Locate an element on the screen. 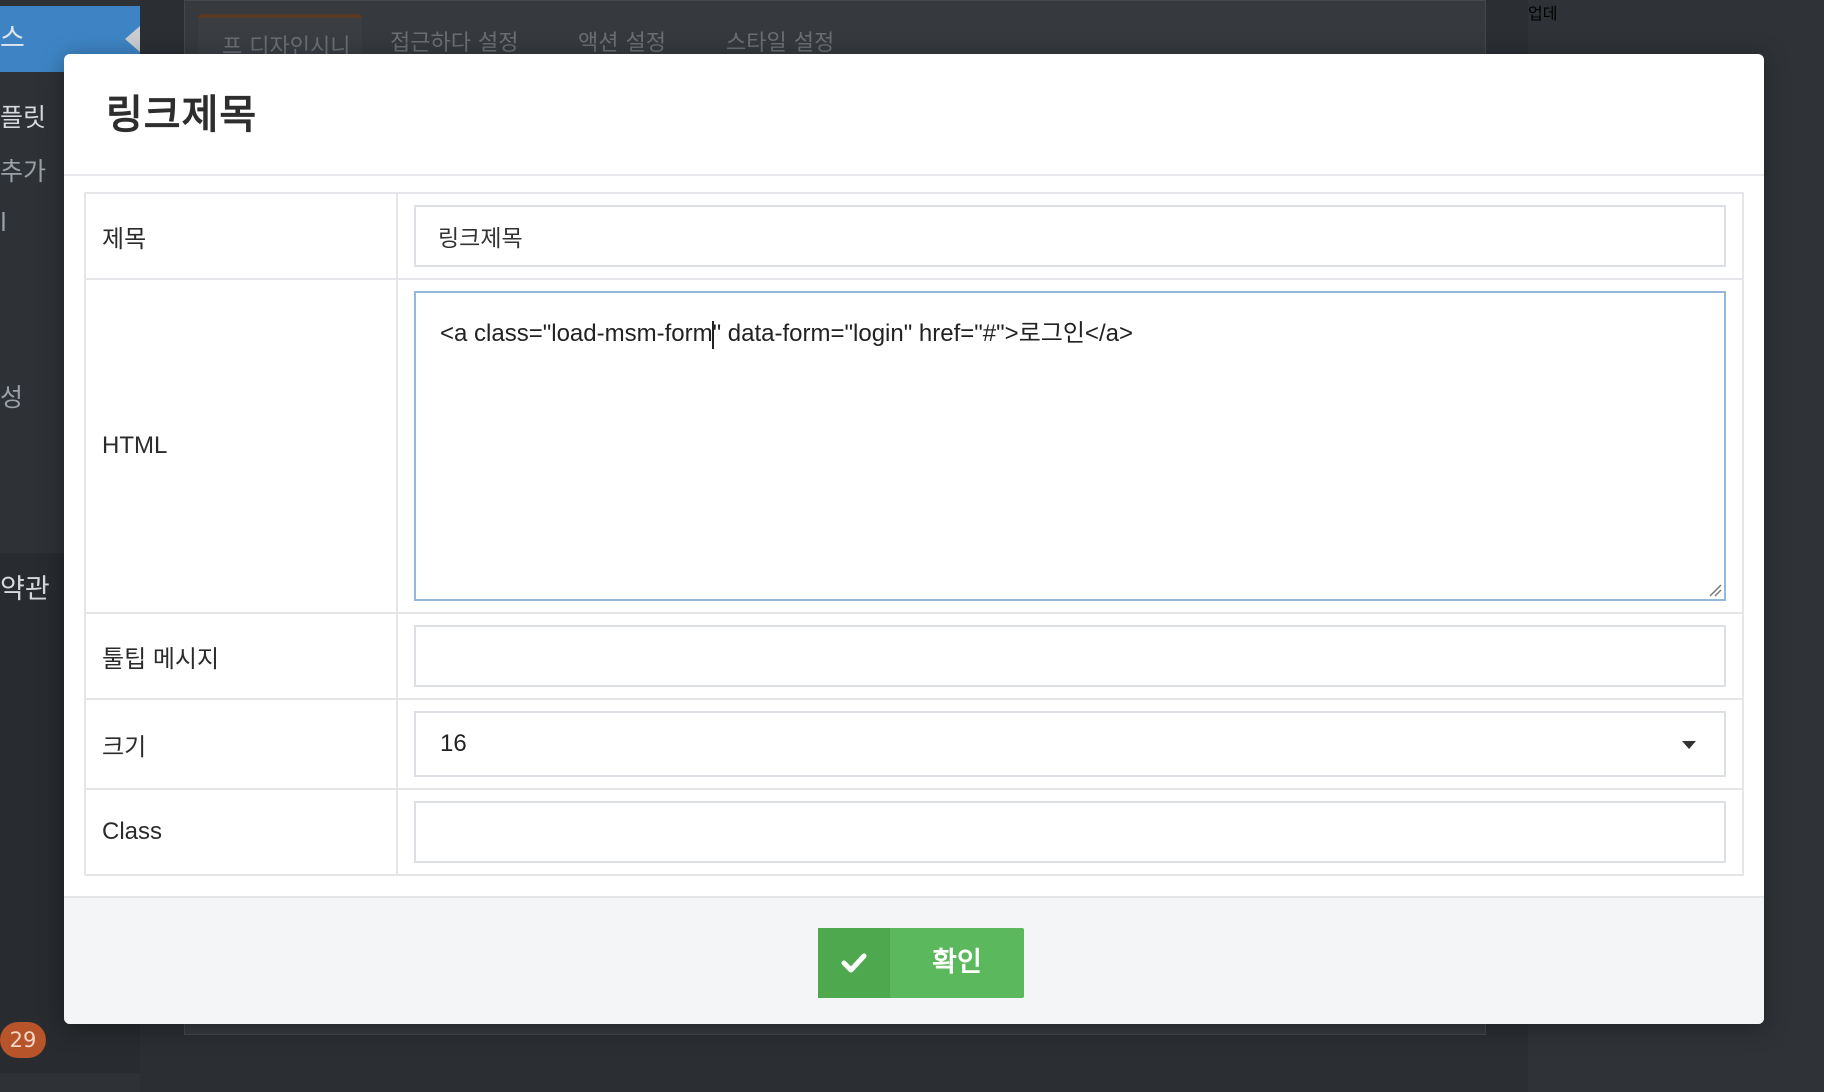  tab-design: 프 디자인시니 is located at coordinates (280, 34).